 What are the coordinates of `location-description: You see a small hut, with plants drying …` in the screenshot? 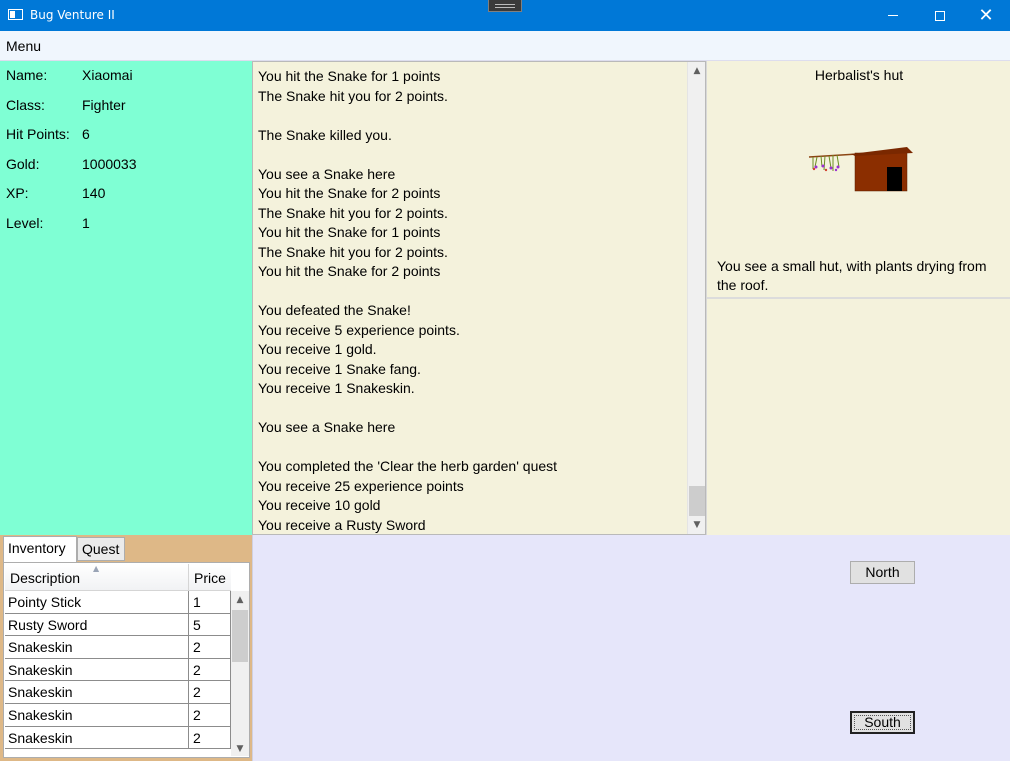 It's located at (852, 275).